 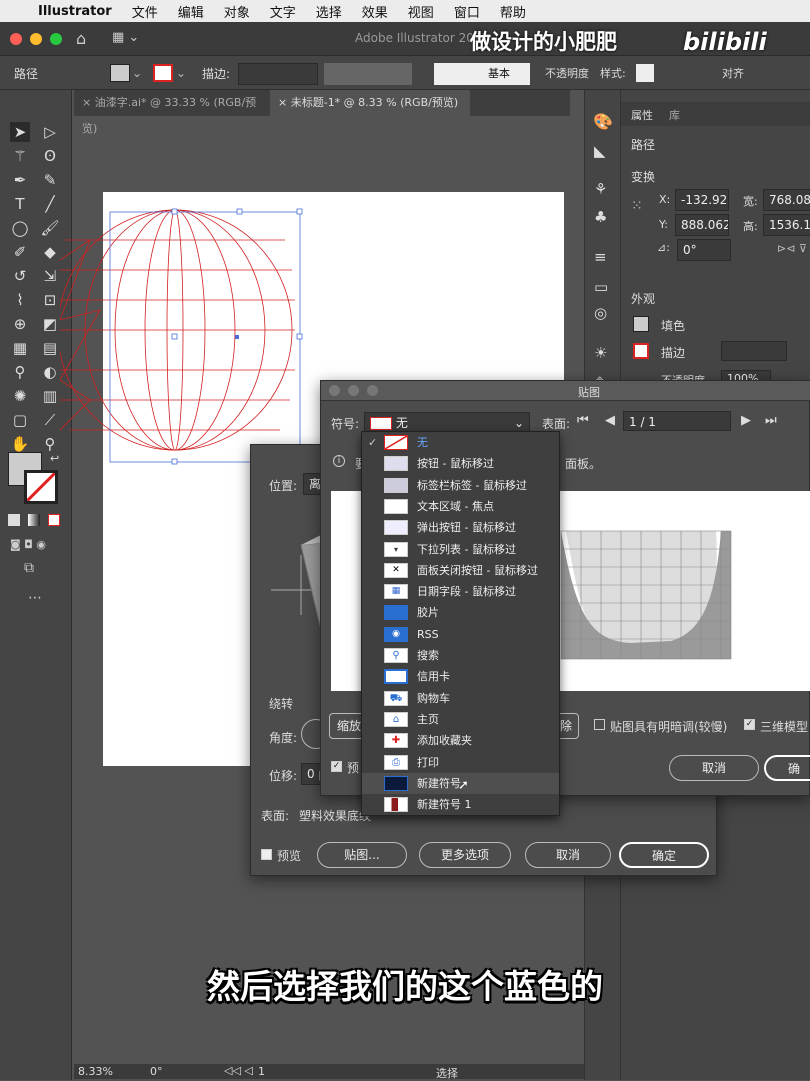 I want to click on color-mode-icon, so click(x=14, y=520).